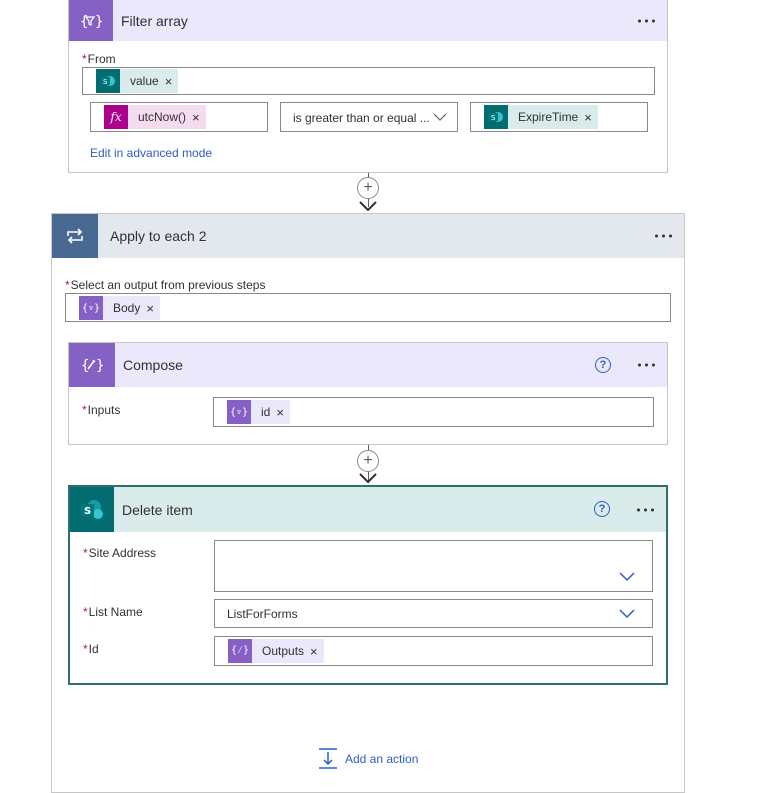 This screenshot has width=773, height=793. What do you see at coordinates (119, 308) in the screenshot?
I see `body-token: {▿} Body ×` at bounding box center [119, 308].